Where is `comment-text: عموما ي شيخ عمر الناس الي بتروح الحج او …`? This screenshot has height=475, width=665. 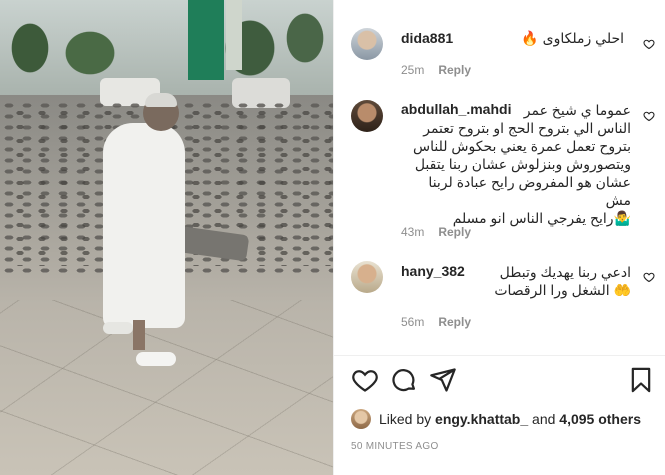 comment-text: عموما ي شيخ عمر الناس الي بتروح الحج او … is located at coordinates (522, 164).